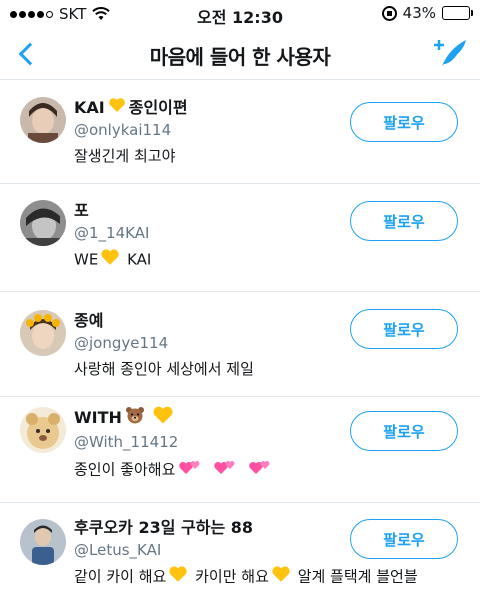 The width and height of the screenshot is (480, 605). I want to click on user-handle: @1_14KAI, so click(112, 233).